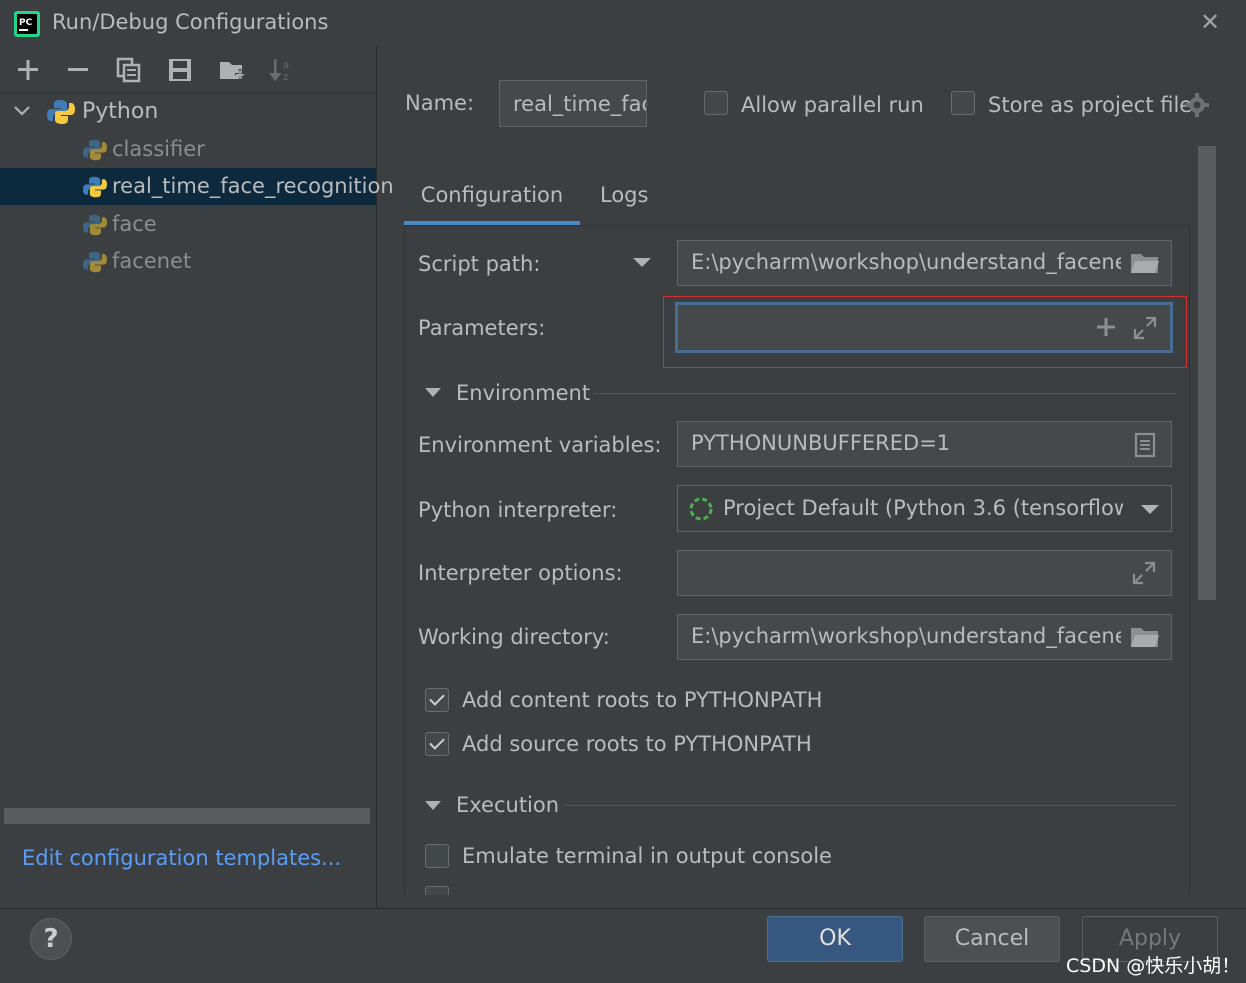 This screenshot has height=983, width=1246. Describe the element at coordinates (924, 573) in the screenshot. I see `interpreter-options-field` at that location.